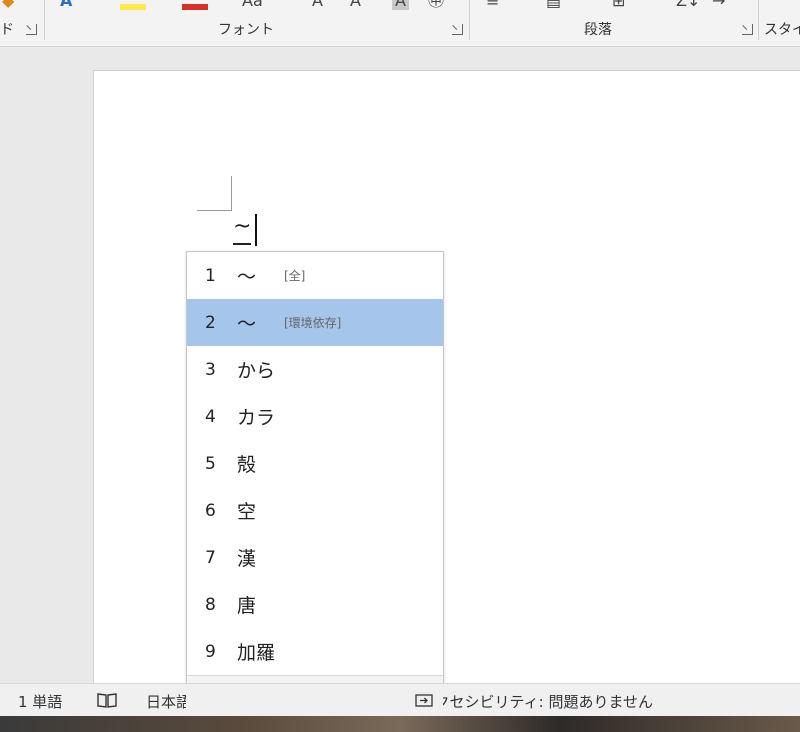 The width and height of the screenshot is (800, 732). I want to click on candidate-word: カラ, so click(256, 418).